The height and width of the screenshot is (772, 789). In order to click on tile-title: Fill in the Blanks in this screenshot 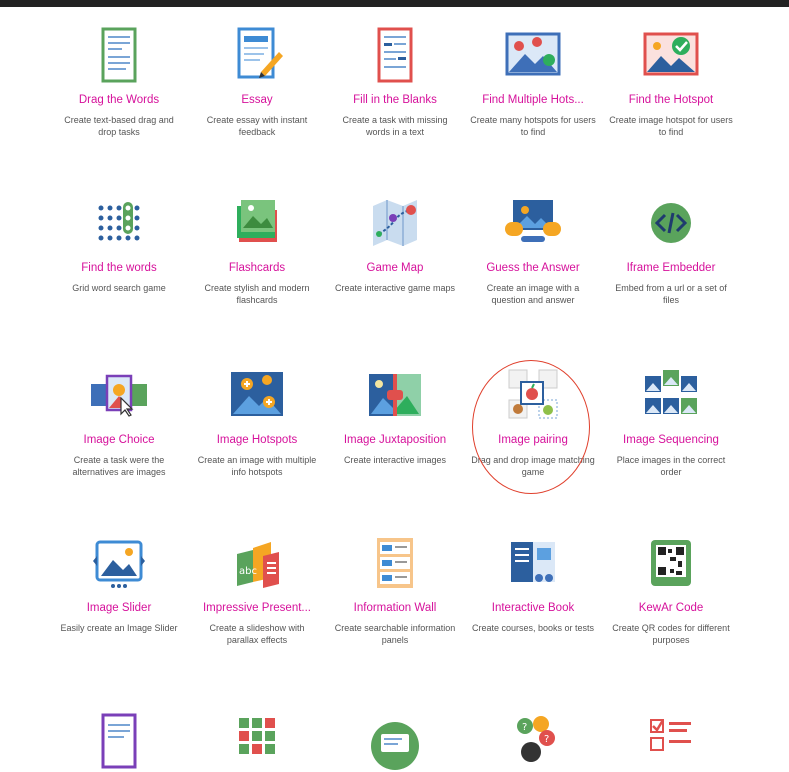, I will do `click(395, 100)`.